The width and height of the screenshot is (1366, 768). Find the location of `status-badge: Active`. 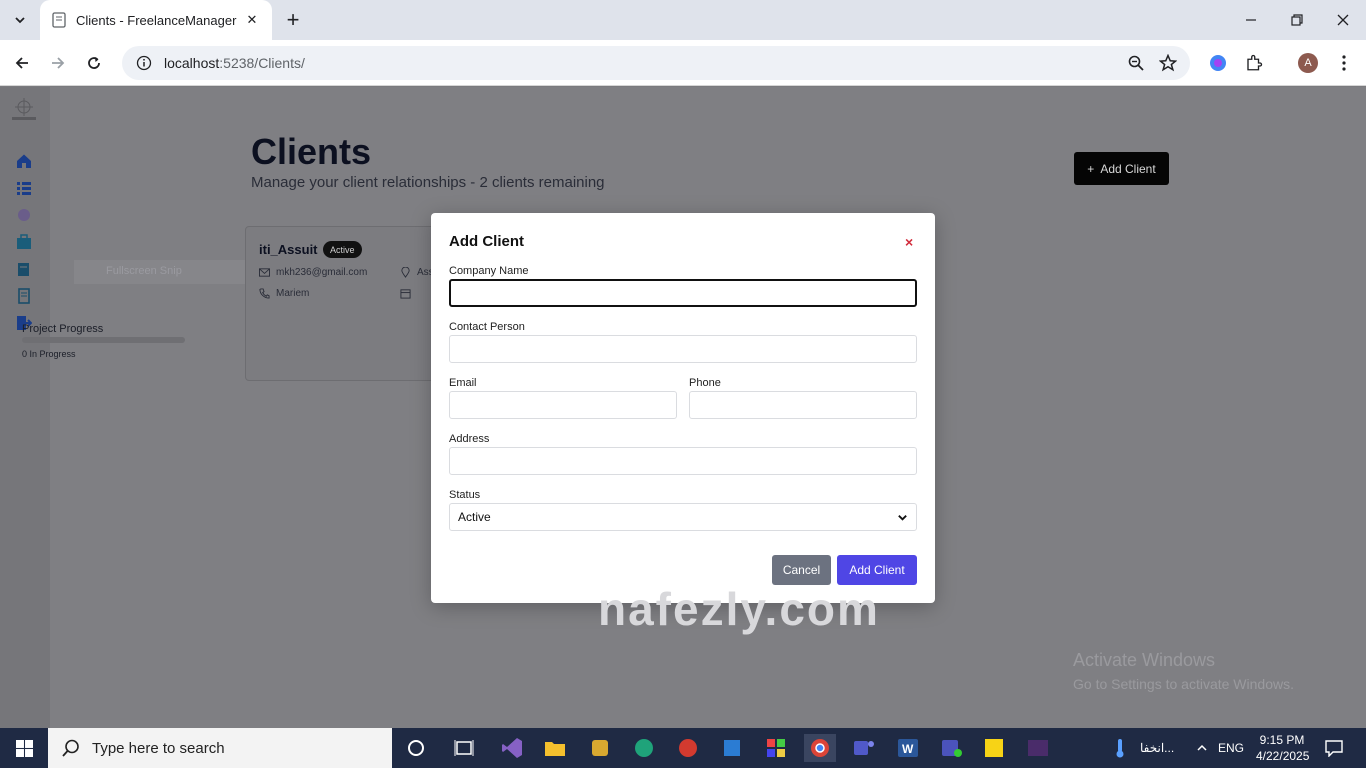

status-badge: Active is located at coordinates (342, 249).